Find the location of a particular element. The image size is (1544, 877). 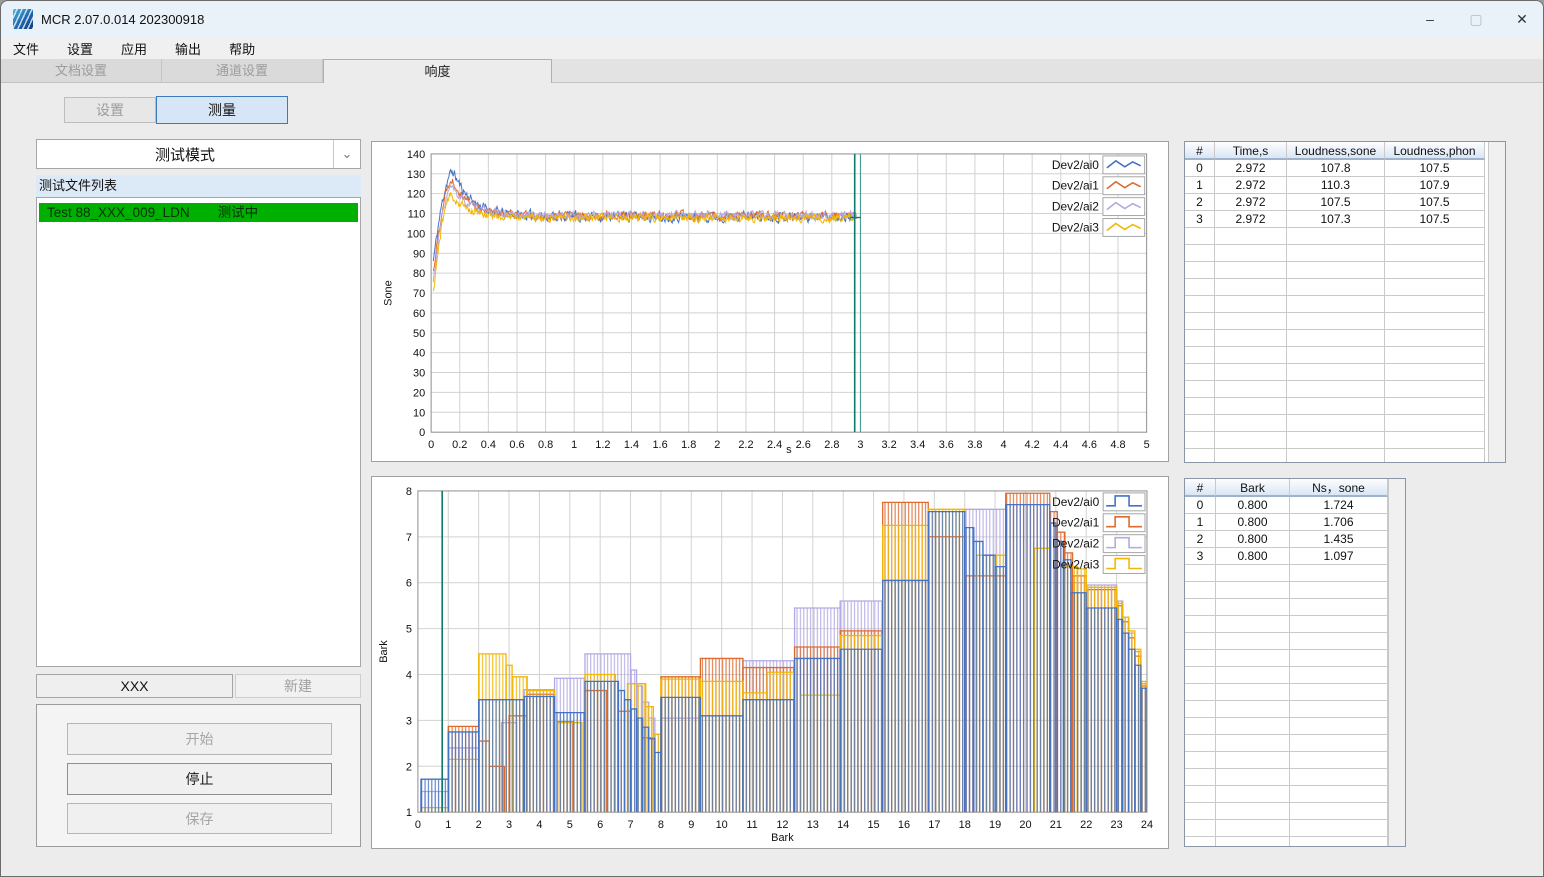

tab-channel-settings: 通道设置 is located at coordinates (242, 70).